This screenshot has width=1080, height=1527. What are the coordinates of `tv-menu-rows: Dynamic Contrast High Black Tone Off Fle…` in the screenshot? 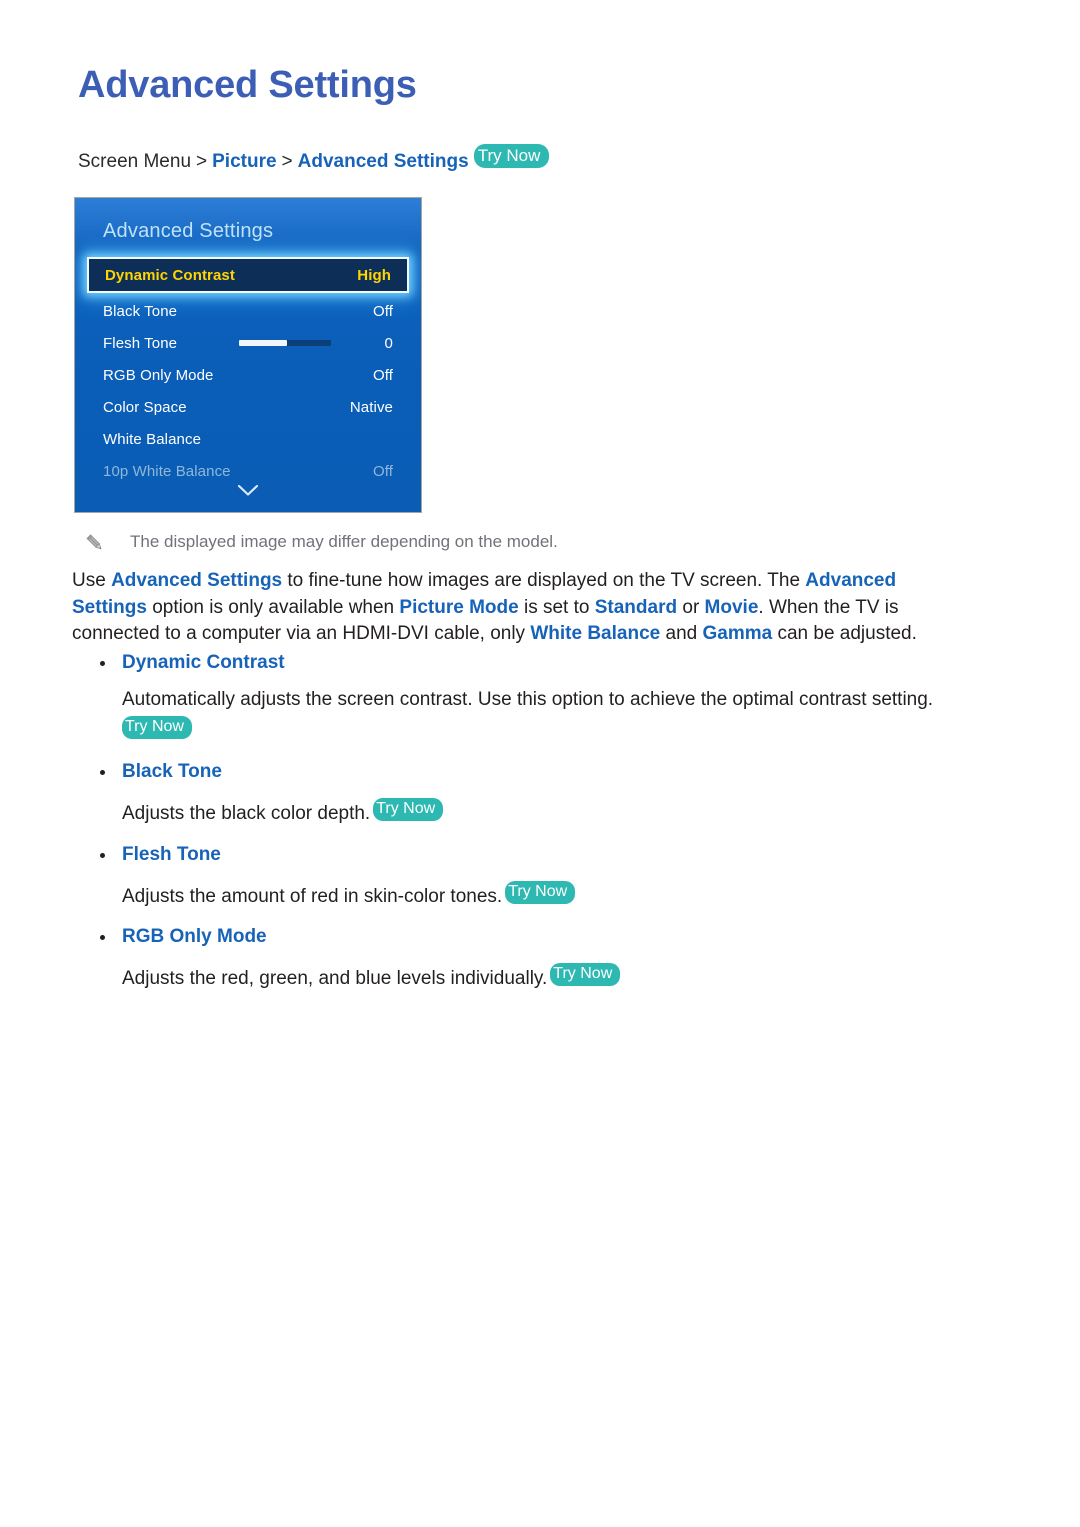 It's located at (248, 371).